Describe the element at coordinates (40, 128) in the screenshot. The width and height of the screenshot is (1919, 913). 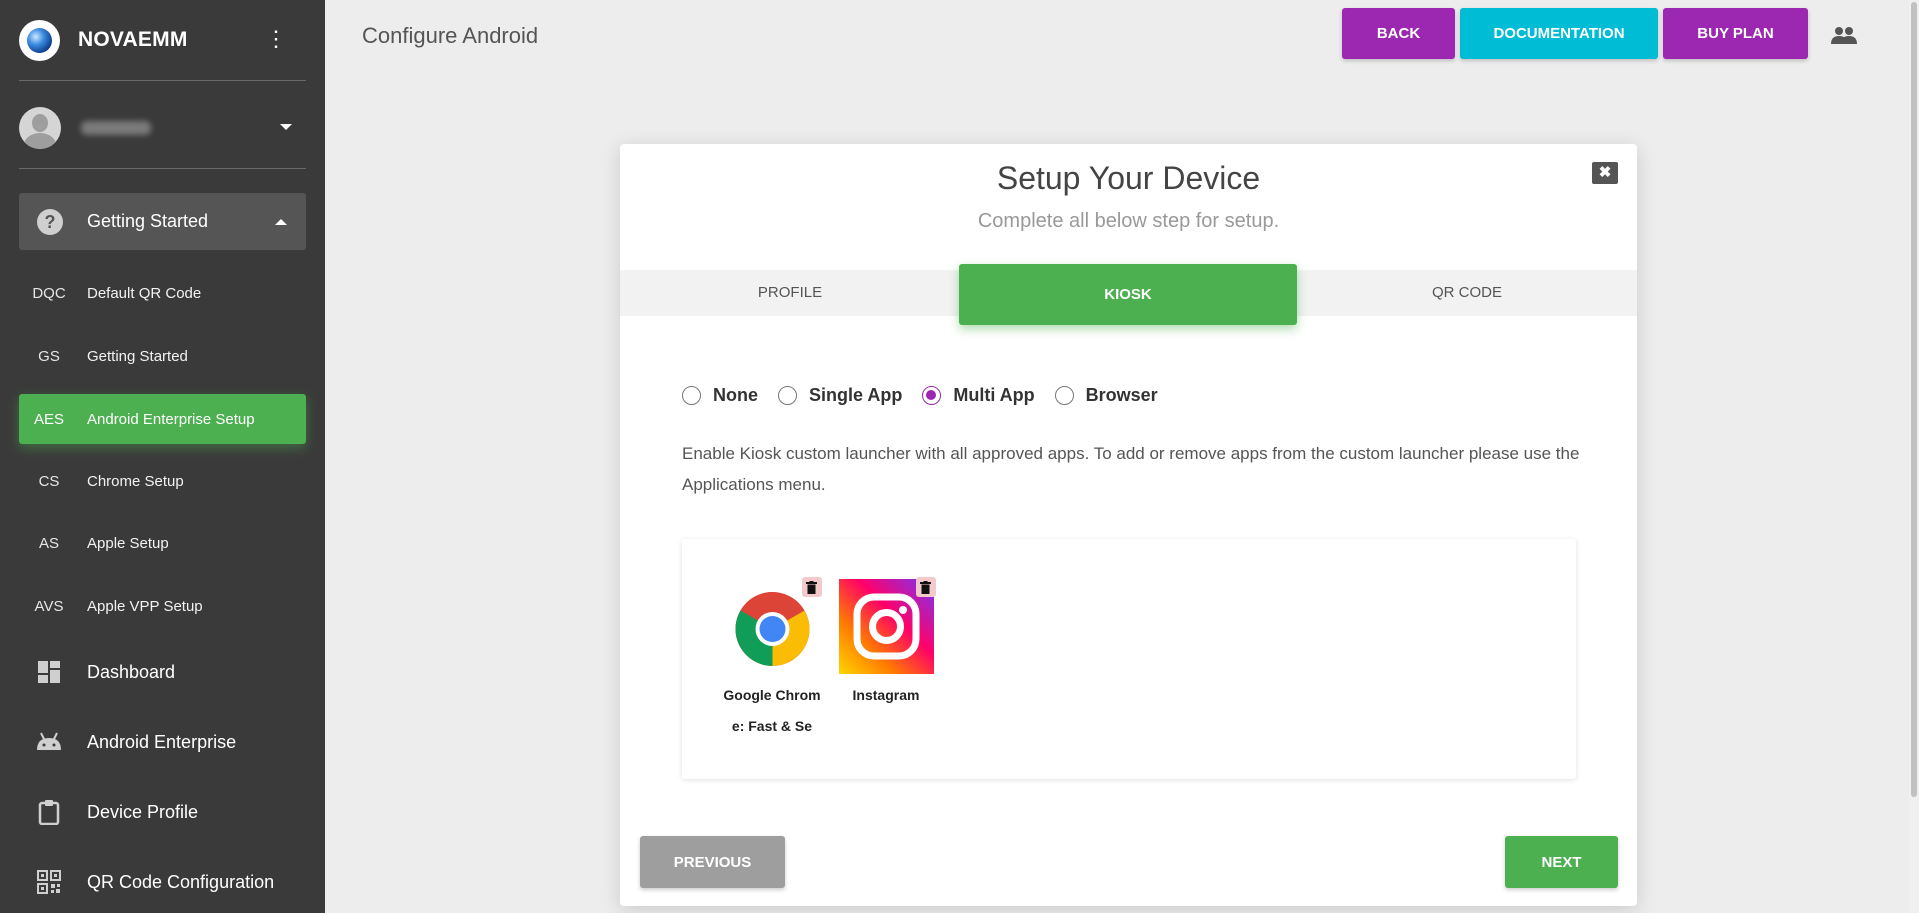
I see `avatar` at that location.